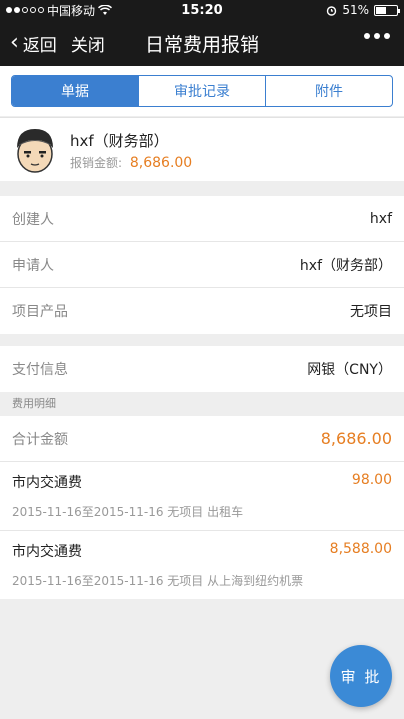 The width and height of the screenshot is (404, 719). What do you see at coordinates (202, 311) in the screenshot?
I see `project-row: 项目产品 无项目` at bounding box center [202, 311].